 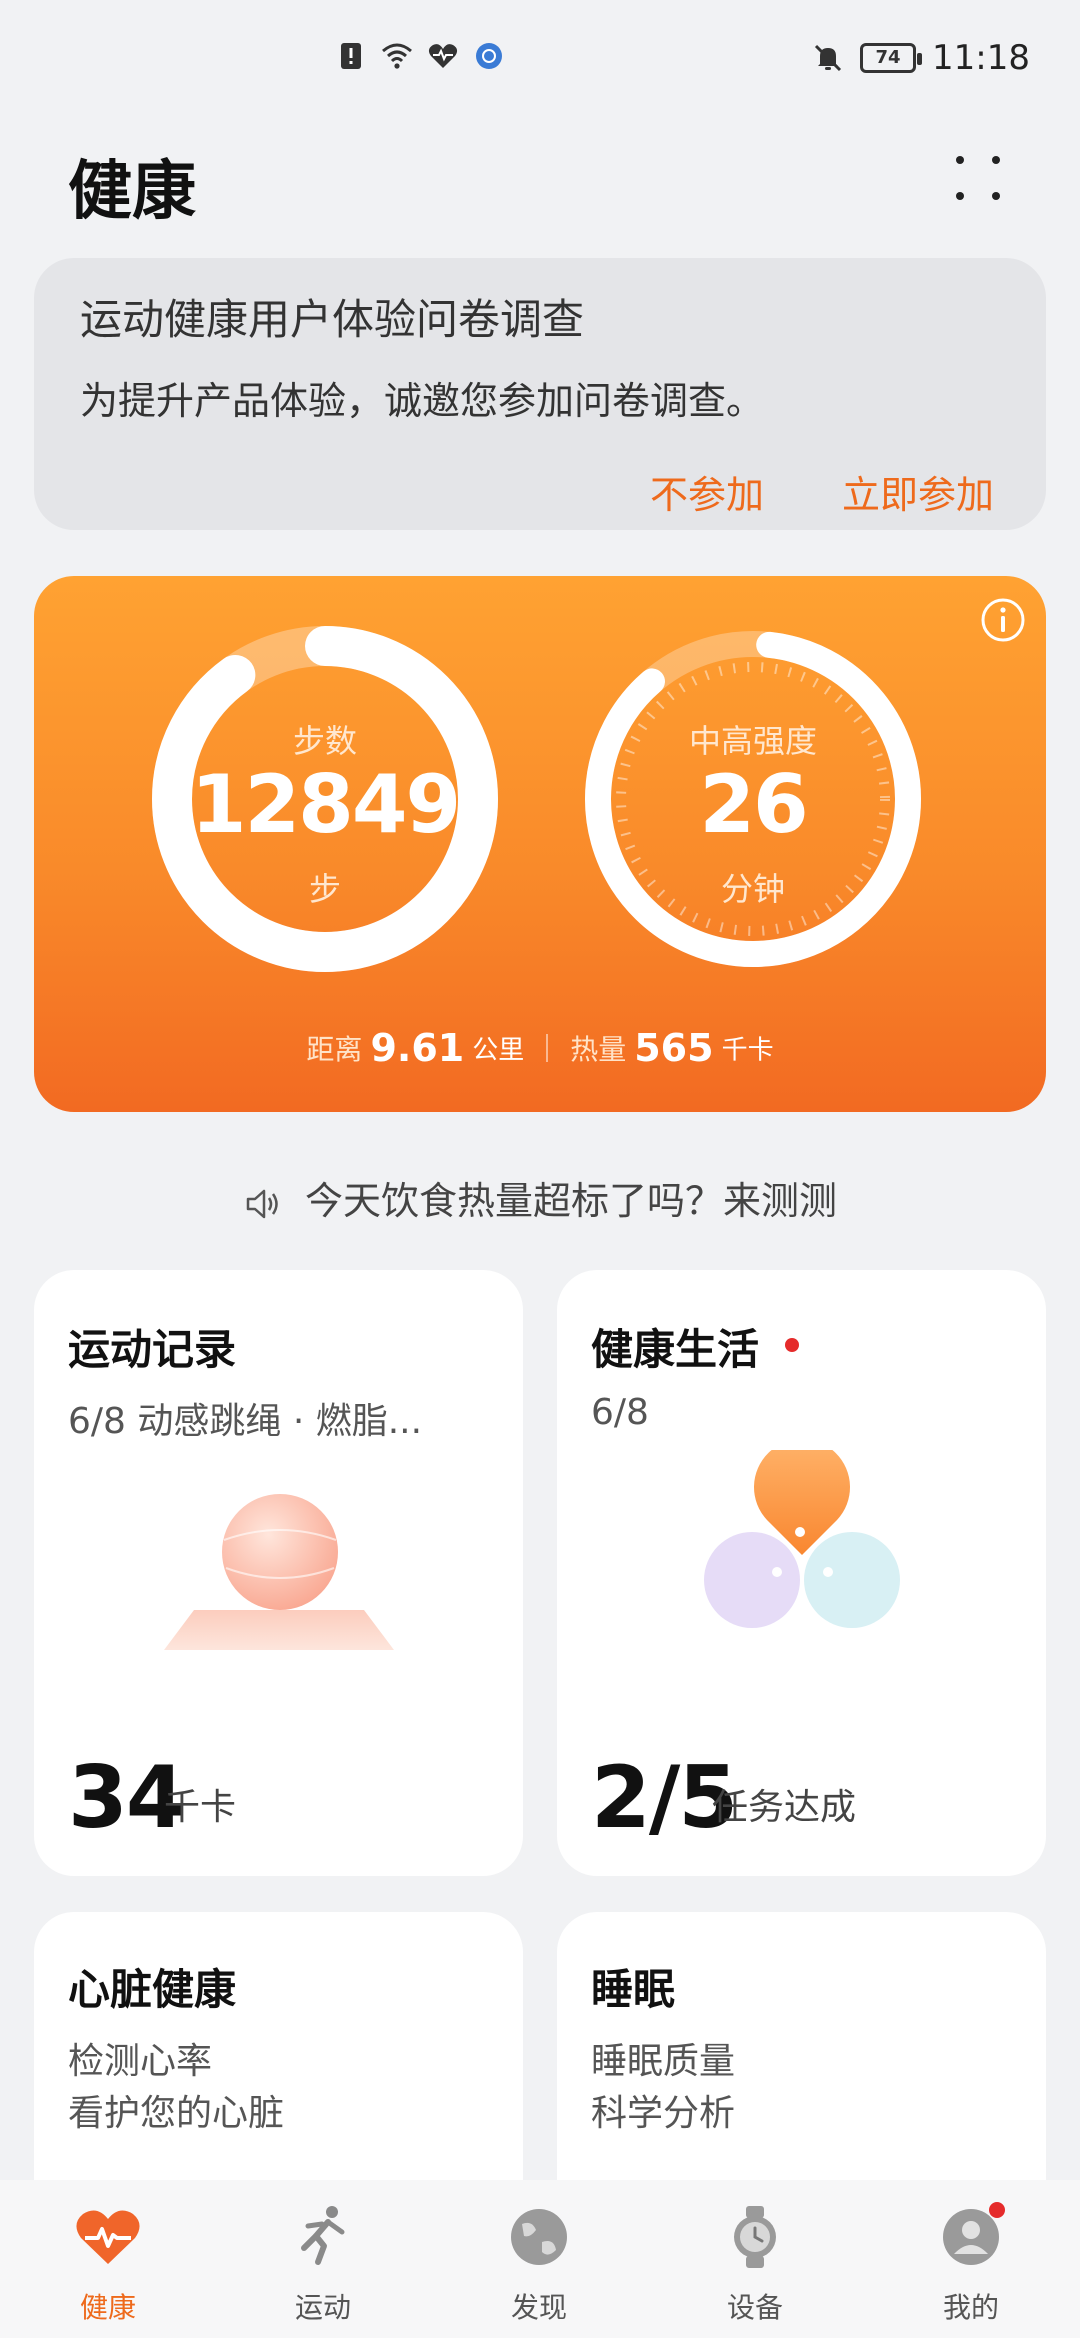 I want to click on speaker-icon, so click(x=262, y=1203).